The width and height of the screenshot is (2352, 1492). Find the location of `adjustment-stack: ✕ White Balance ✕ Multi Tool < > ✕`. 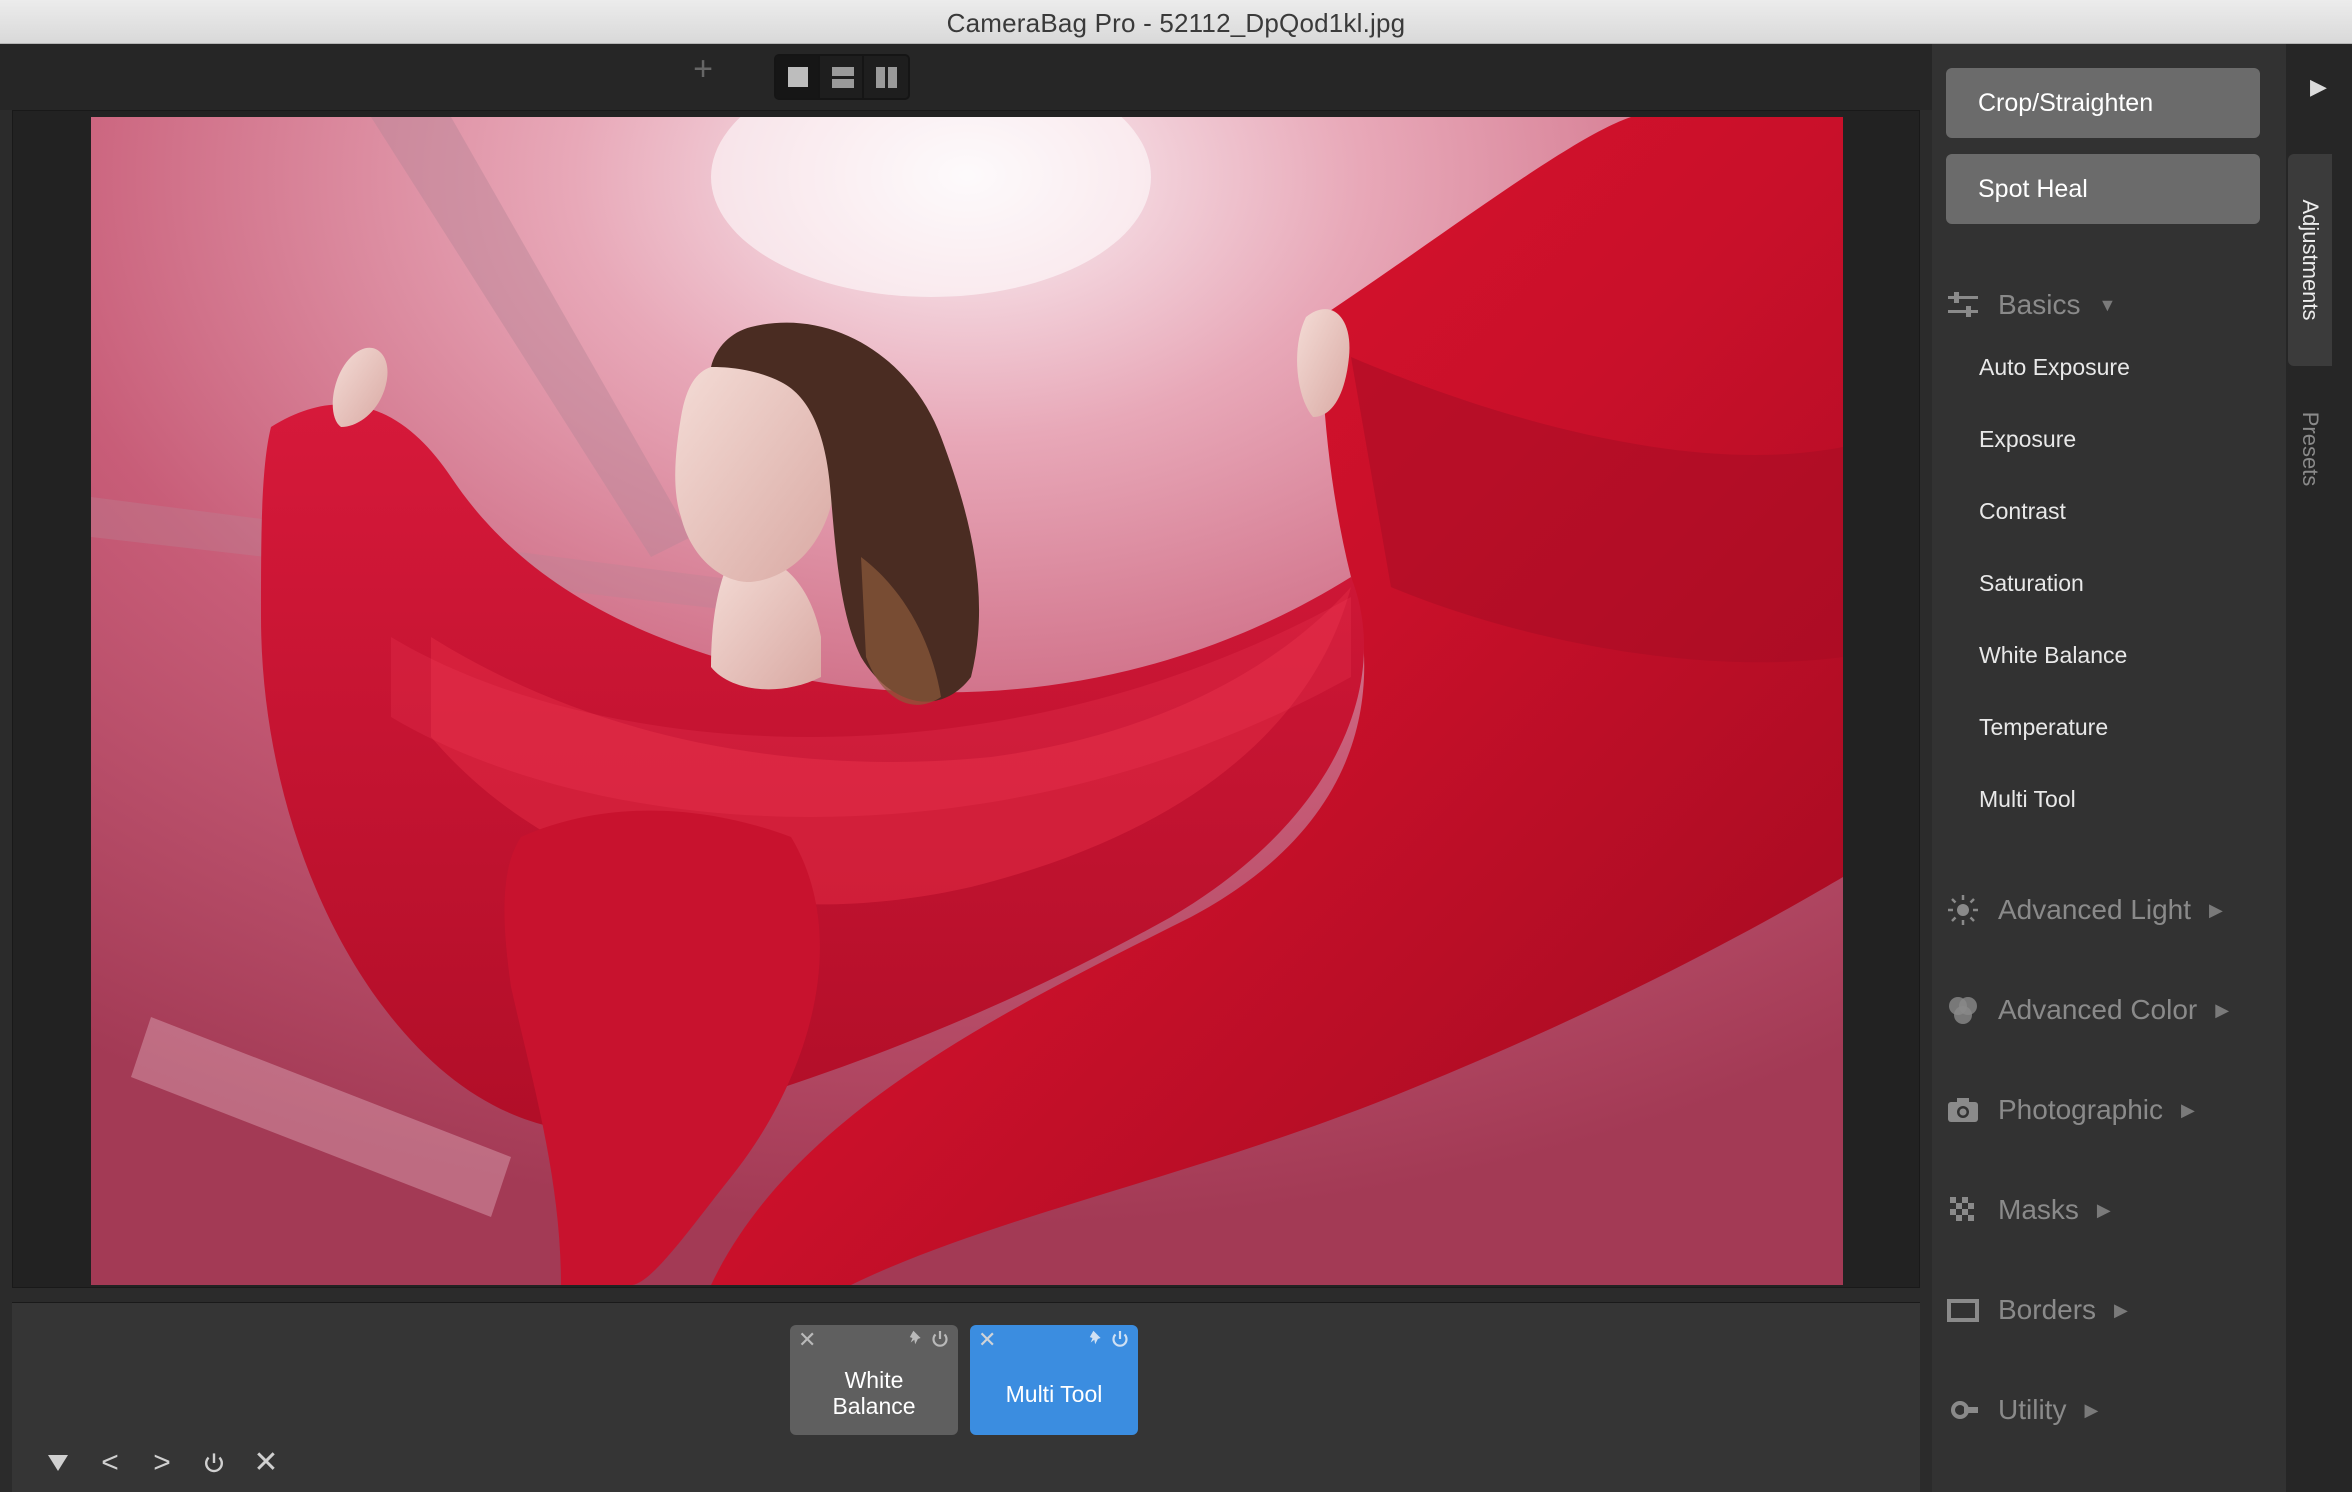

adjustment-stack: ✕ White Balance ✕ Multi Tool < > ✕ is located at coordinates (966, 1397).